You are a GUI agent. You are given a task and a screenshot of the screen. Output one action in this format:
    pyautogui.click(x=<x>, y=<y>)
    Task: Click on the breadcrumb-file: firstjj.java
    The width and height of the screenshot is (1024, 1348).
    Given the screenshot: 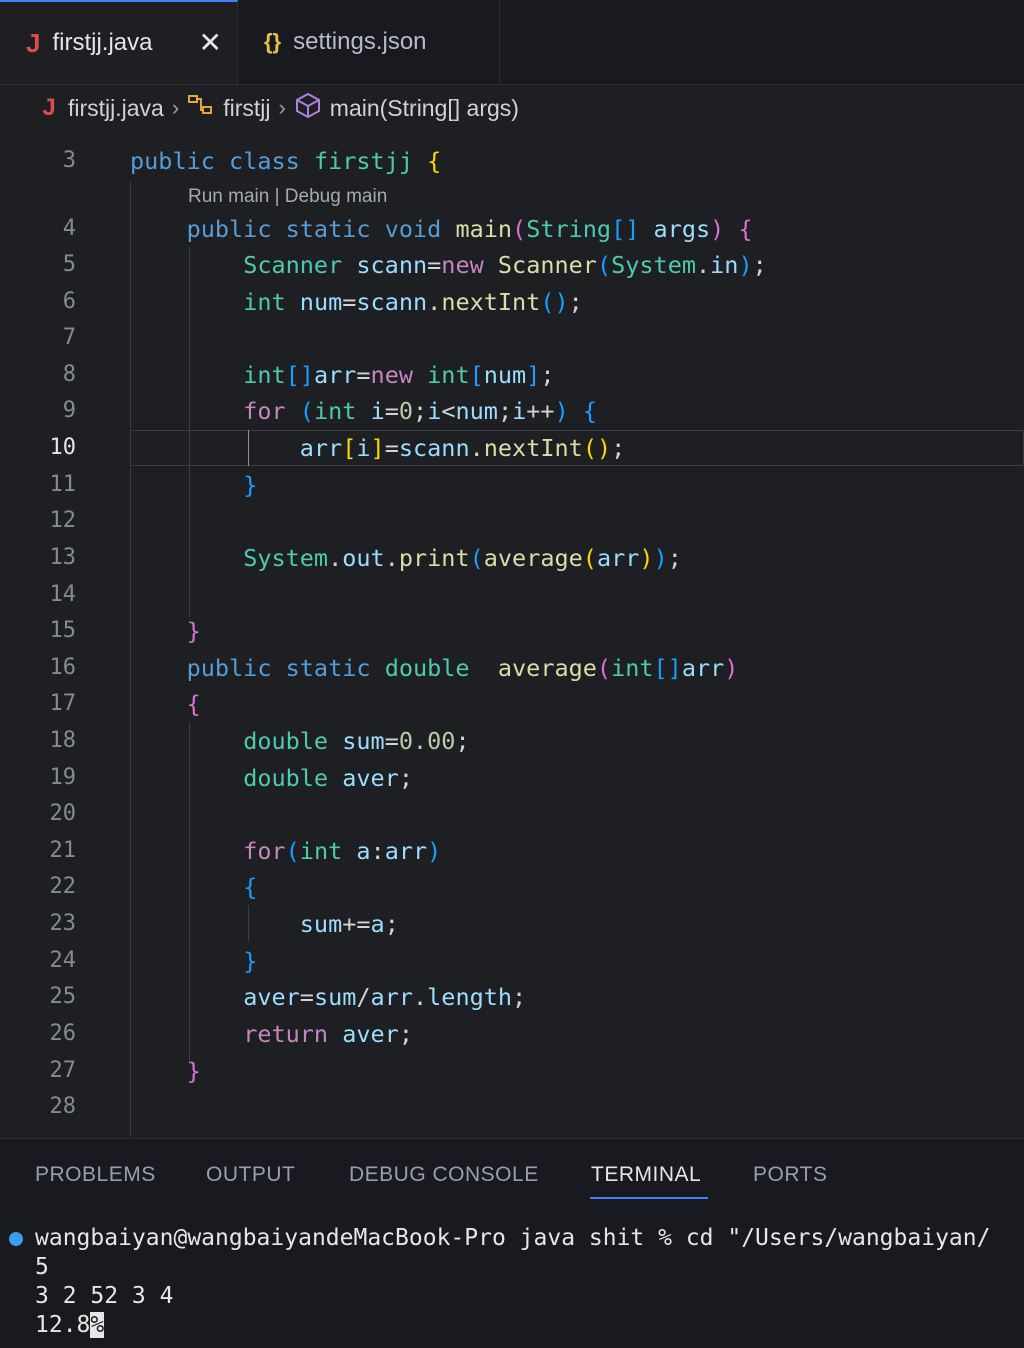 What is the action you would take?
    pyautogui.click(x=116, y=108)
    